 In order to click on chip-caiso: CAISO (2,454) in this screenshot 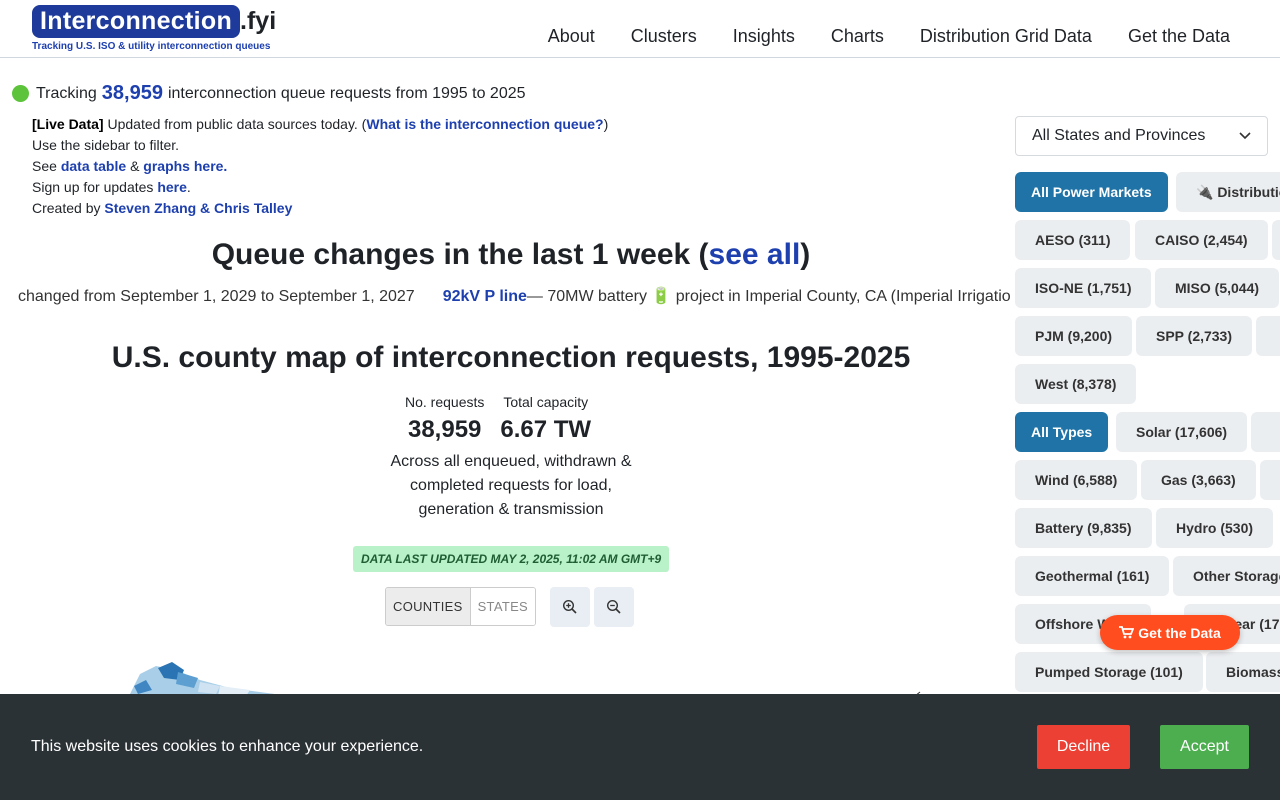, I will do `click(1201, 240)`.